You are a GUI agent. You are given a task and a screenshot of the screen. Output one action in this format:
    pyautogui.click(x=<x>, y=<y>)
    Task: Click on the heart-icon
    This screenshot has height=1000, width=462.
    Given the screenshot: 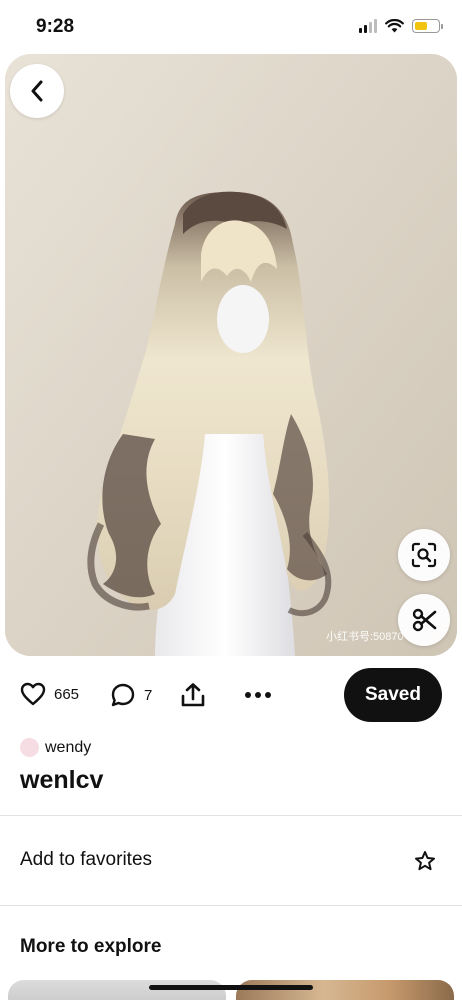 What is the action you would take?
    pyautogui.click(x=33, y=694)
    